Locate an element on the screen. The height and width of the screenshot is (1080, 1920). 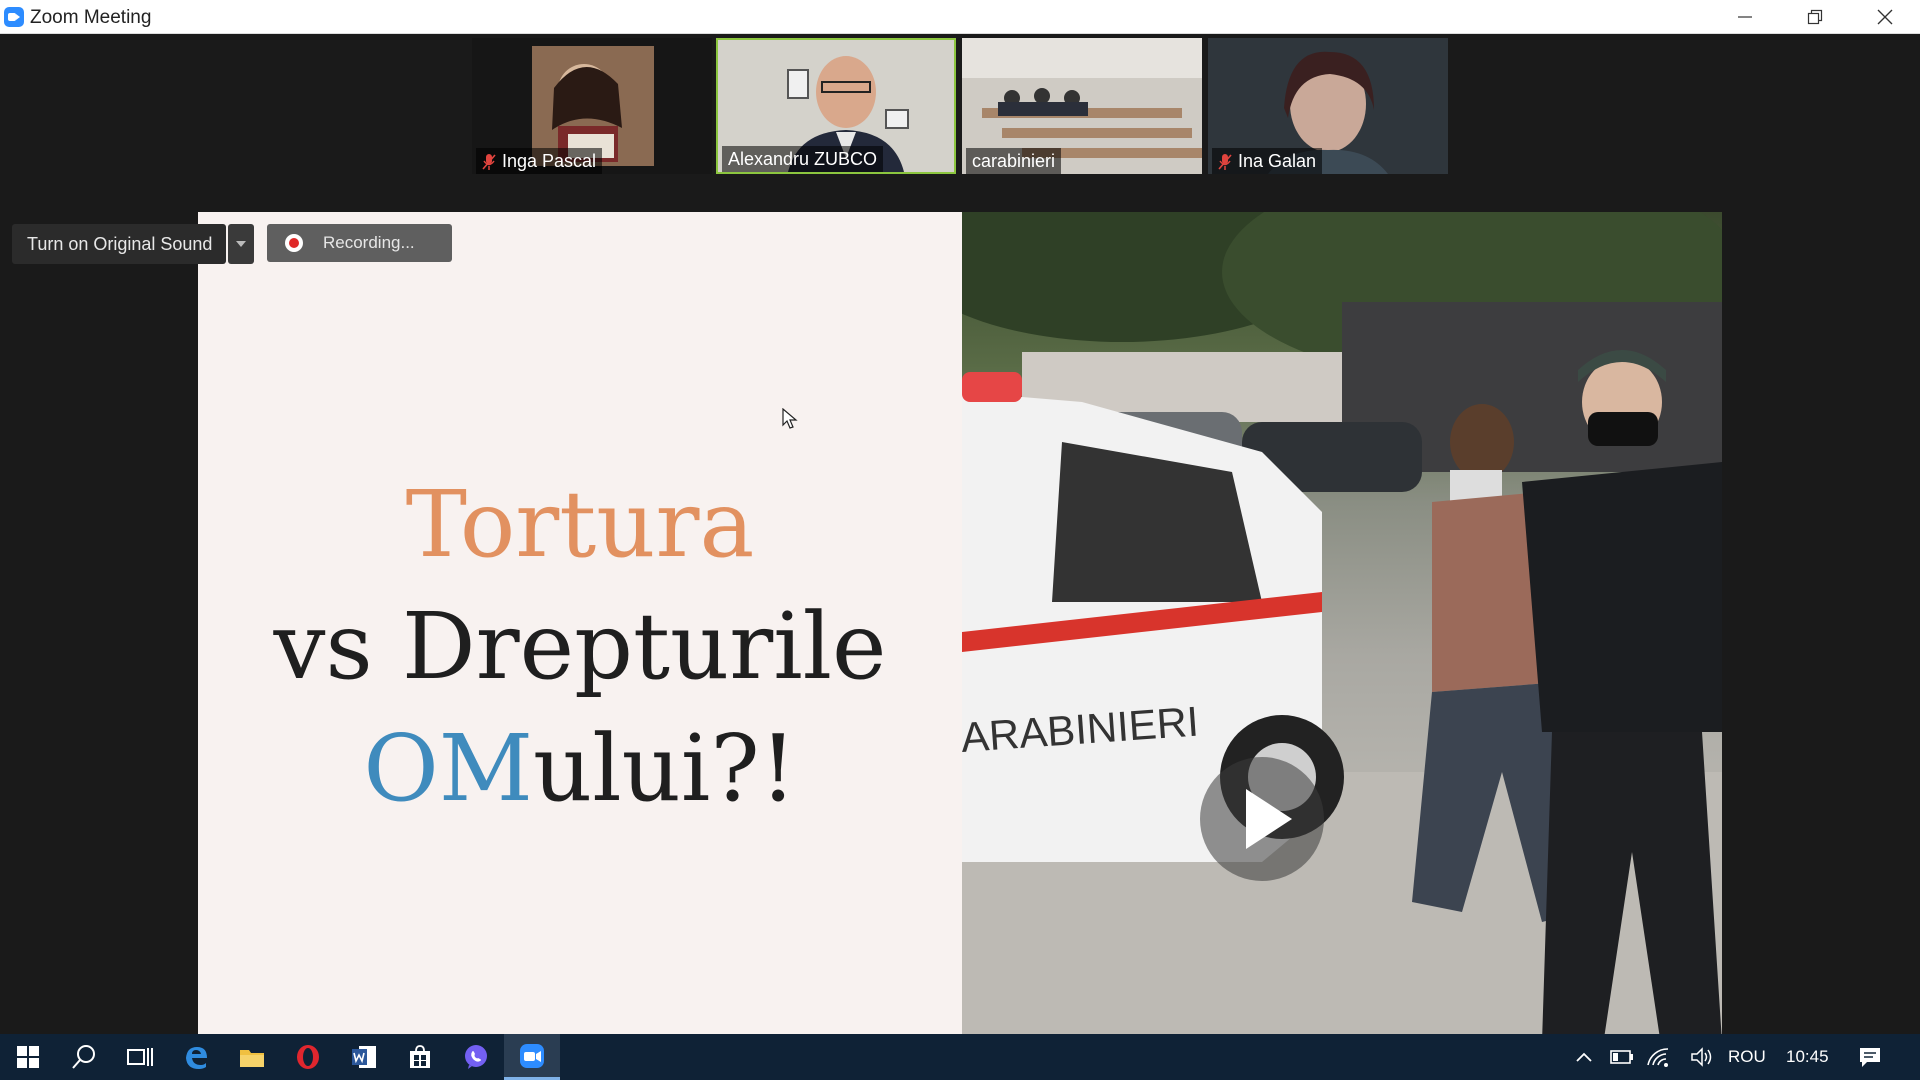
participant-name-tag: Alexandru ZUBCO is located at coordinates (803, 159).